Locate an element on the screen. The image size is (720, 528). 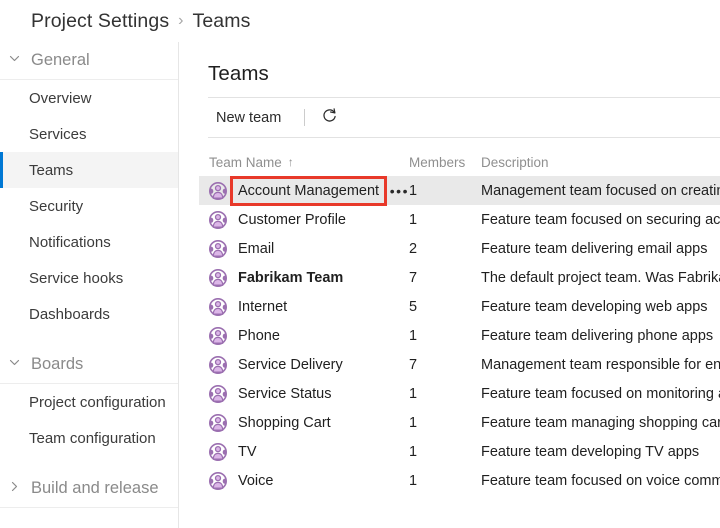
cell-team-name: Service Delivery is located at coordinates (309, 365).